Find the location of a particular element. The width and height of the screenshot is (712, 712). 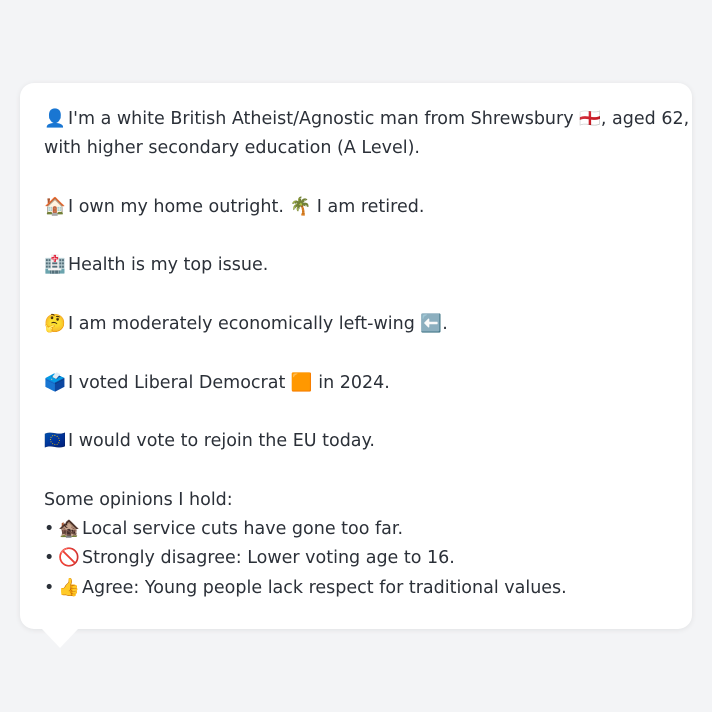

opinions-heading: Some opinions I hold: is located at coordinates (138, 499).